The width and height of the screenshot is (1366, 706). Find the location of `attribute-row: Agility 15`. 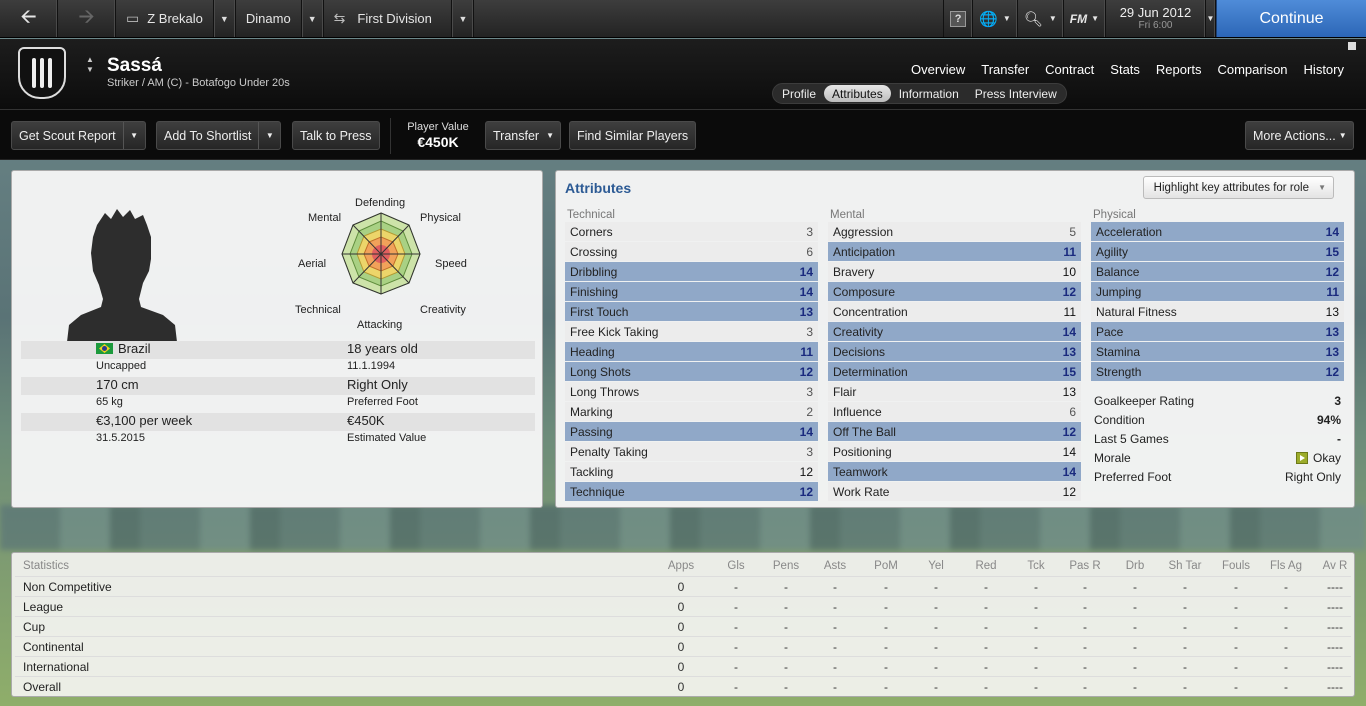

attribute-row: Agility 15 is located at coordinates (1217, 251).